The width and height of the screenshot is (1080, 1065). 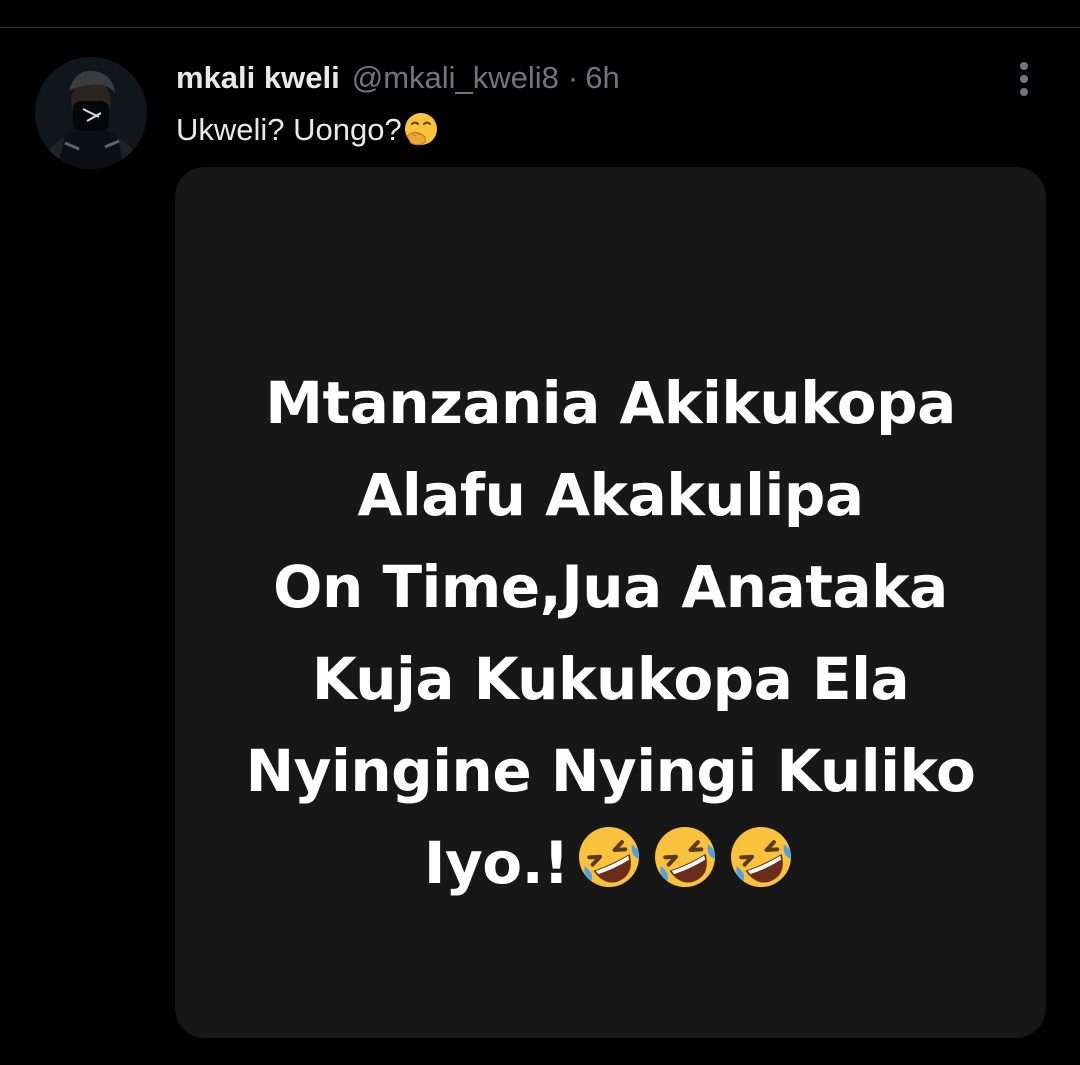 I want to click on more-options-button, so click(x=1024, y=79).